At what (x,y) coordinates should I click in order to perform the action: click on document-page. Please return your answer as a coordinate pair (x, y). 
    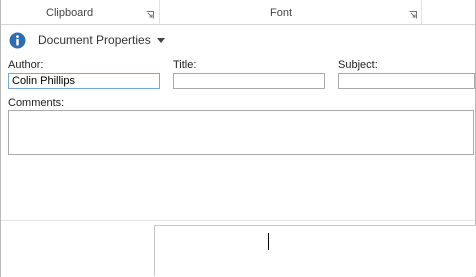
    Looking at the image, I should click on (315, 250).